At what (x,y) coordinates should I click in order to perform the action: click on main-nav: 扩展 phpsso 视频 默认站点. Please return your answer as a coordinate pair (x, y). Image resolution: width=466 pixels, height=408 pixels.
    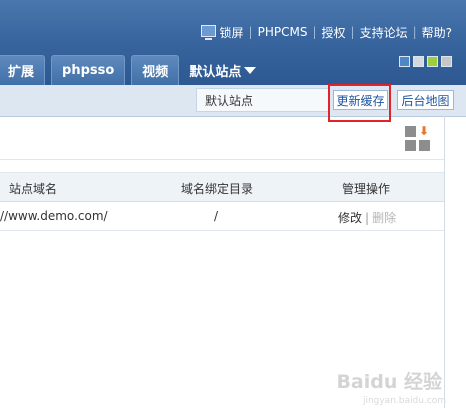
    Looking at the image, I should click on (133, 70).